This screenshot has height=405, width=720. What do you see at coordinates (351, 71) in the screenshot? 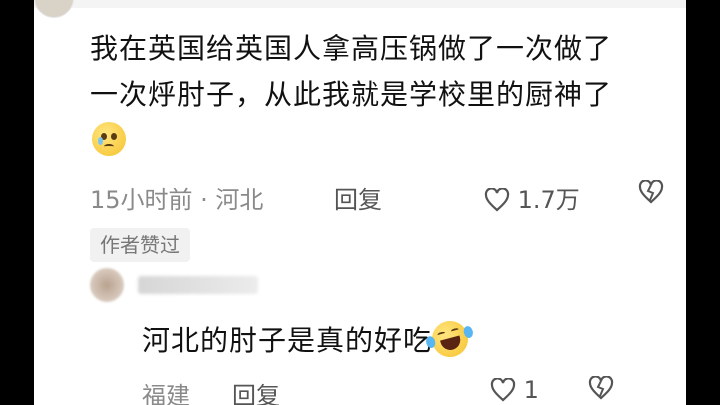
I see `comment-text: 我在英国给英国人拿高压锅做了一次做了一次烀肘子，从此我就是学校里的厨神了` at bounding box center [351, 71].